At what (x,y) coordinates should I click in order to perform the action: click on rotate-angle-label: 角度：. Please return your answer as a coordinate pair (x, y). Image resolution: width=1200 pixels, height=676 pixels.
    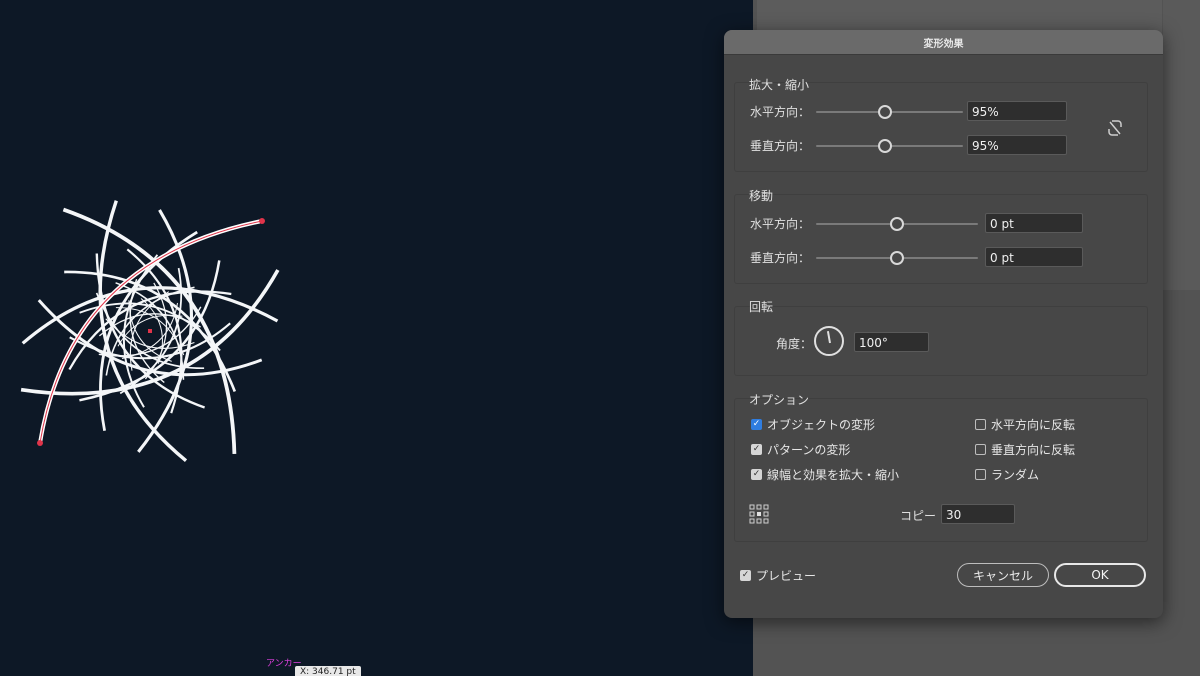
    Looking at the image, I should click on (794, 344).